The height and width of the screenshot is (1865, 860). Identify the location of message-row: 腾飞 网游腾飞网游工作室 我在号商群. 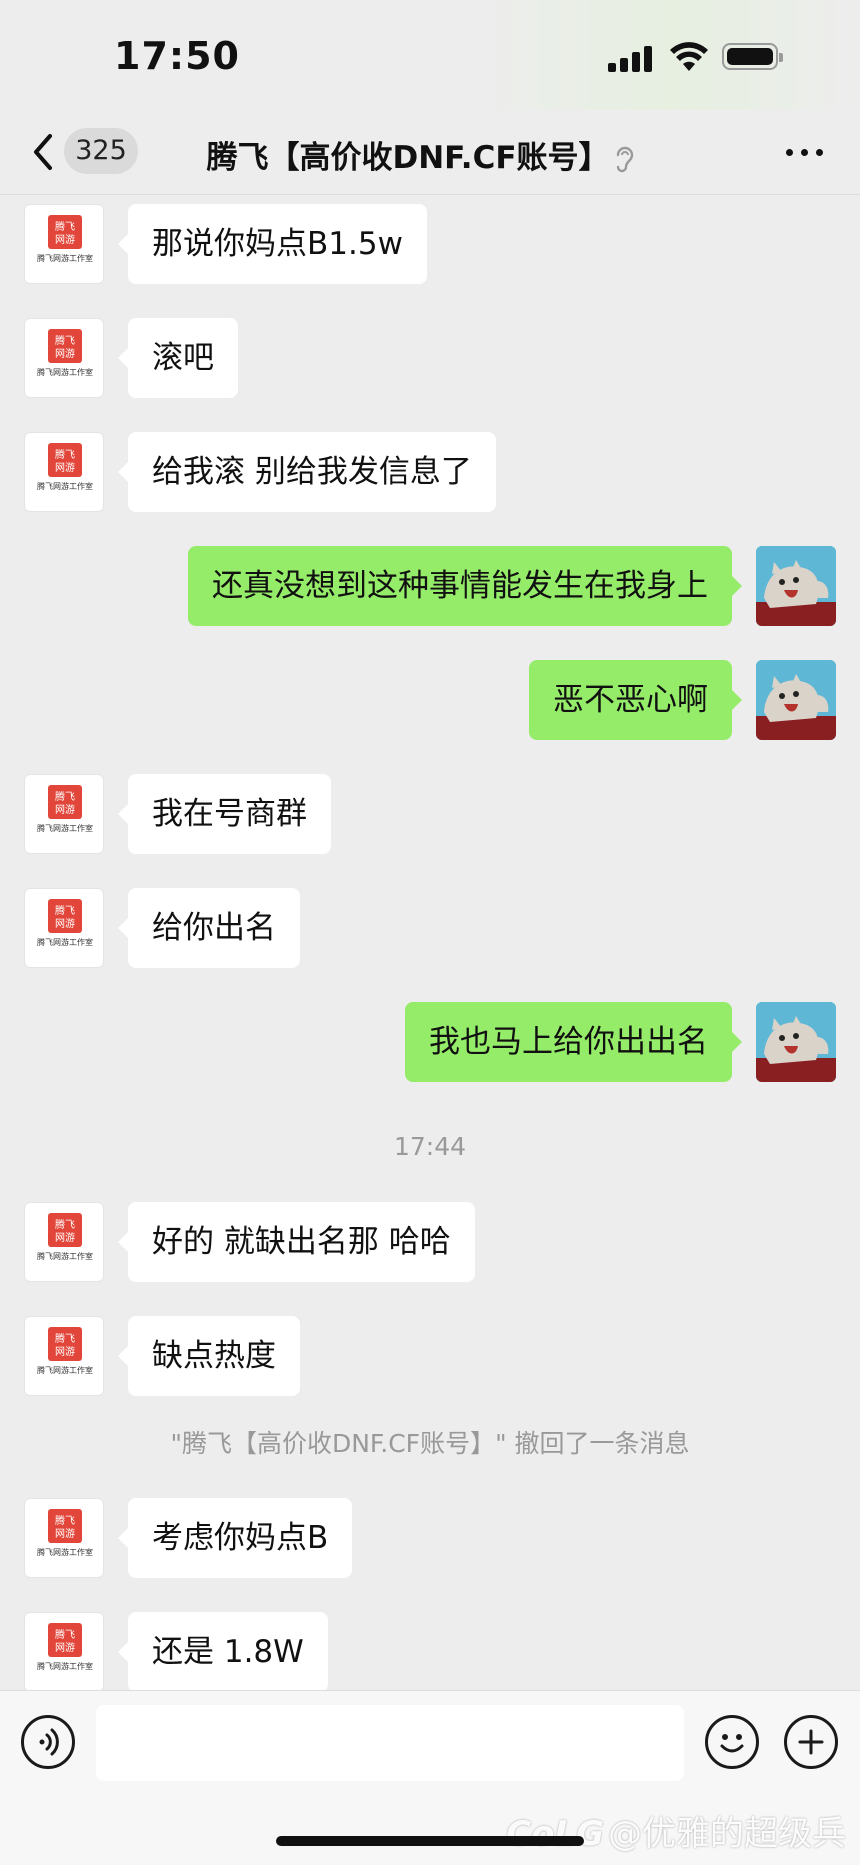
(430, 814).